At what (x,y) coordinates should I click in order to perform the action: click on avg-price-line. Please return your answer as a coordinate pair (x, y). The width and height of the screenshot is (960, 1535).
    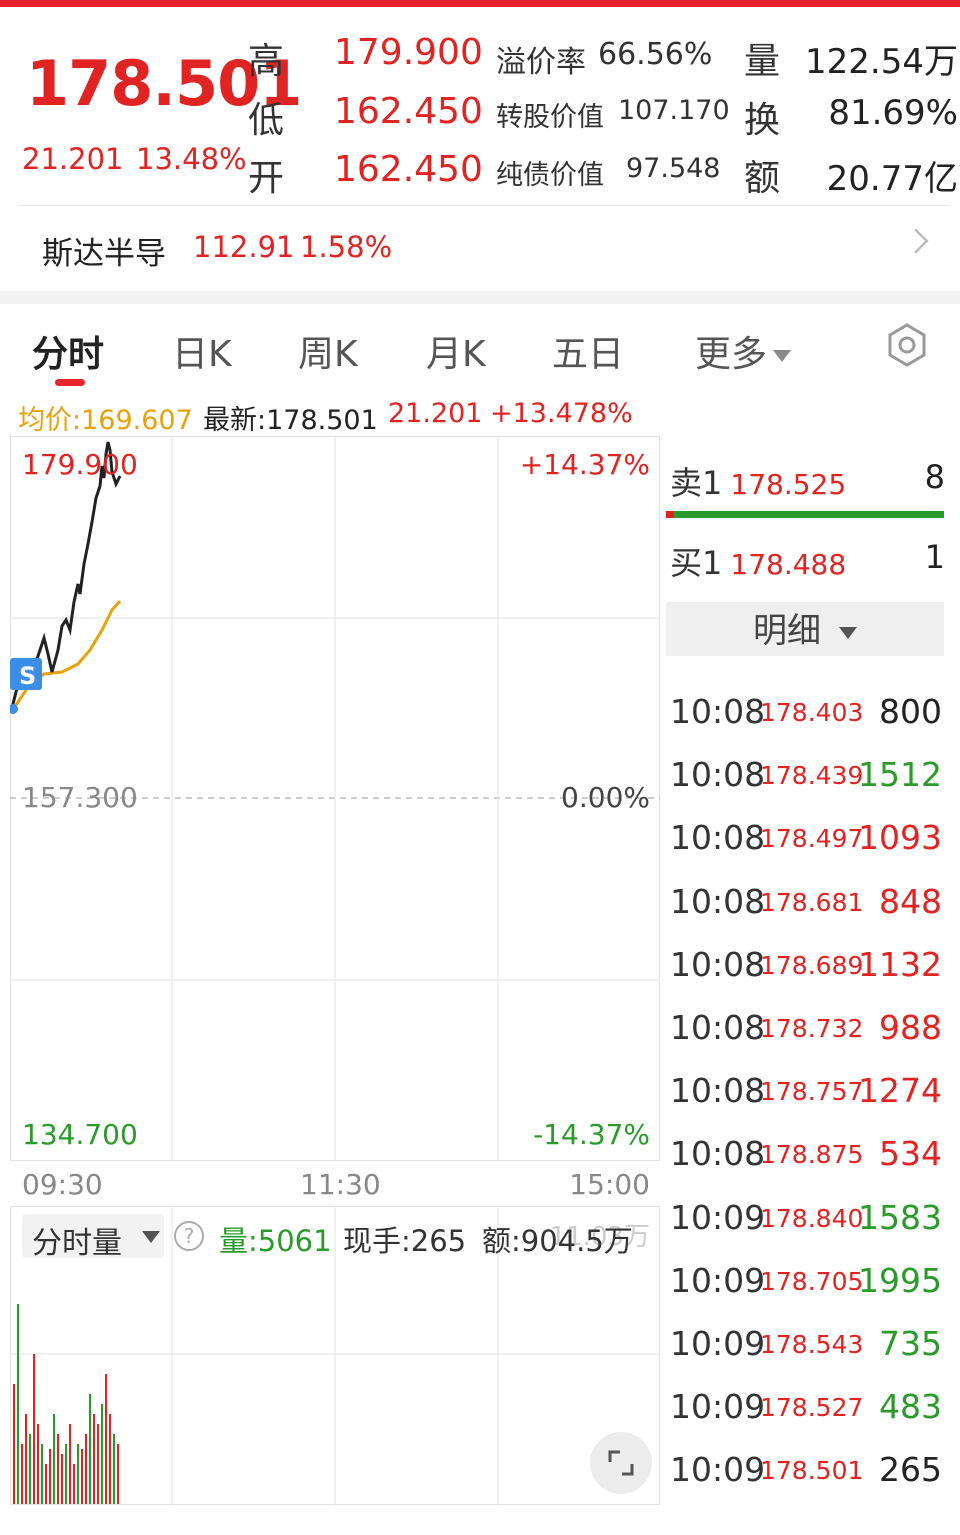
    Looking at the image, I should click on (67, 654).